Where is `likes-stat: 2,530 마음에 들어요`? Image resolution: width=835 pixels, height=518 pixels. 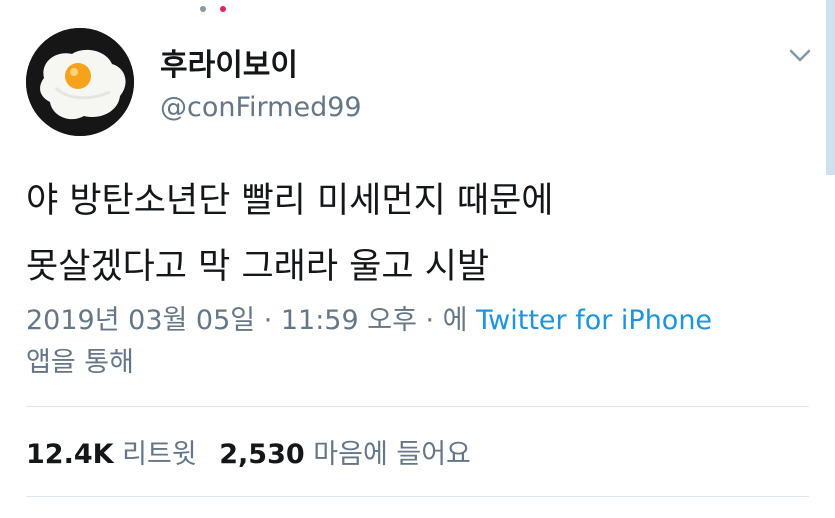 likes-stat: 2,530 마음에 들어요 is located at coordinates (345, 451).